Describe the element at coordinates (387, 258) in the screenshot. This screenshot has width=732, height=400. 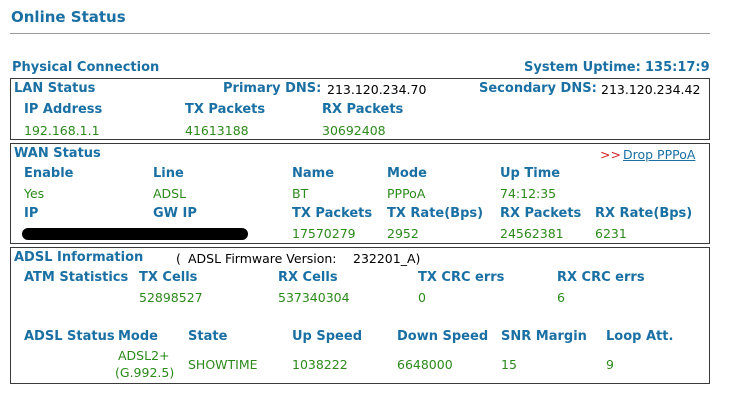
I see `firmware-version-value: 232201_A)` at that location.